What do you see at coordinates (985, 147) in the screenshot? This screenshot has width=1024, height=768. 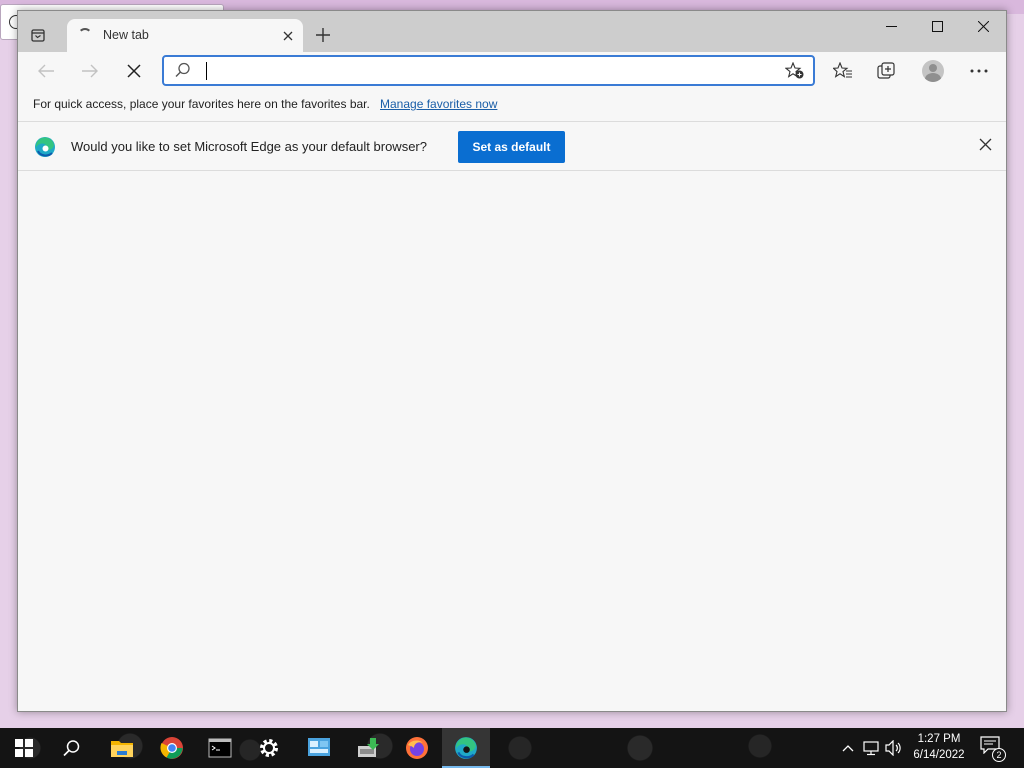 I see `close-infobar-icon` at bounding box center [985, 147].